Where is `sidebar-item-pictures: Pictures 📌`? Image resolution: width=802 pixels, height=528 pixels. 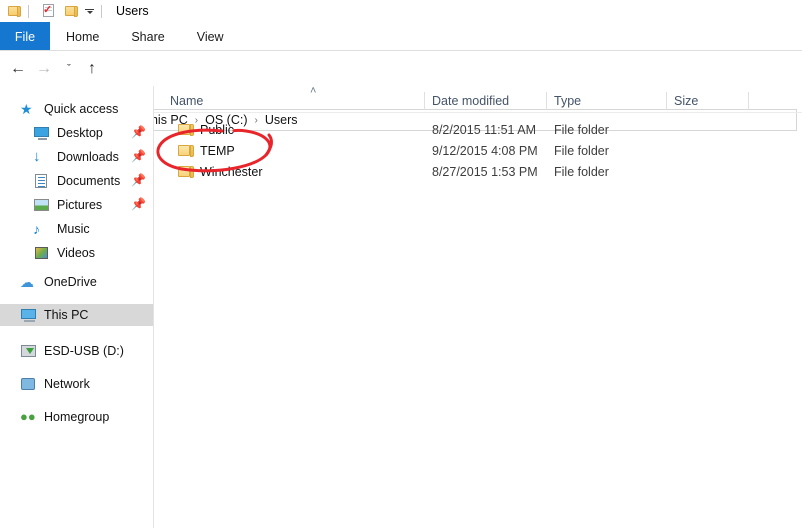
sidebar-item-pictures: Pictures 📌 is located at coordinates (76, 205).